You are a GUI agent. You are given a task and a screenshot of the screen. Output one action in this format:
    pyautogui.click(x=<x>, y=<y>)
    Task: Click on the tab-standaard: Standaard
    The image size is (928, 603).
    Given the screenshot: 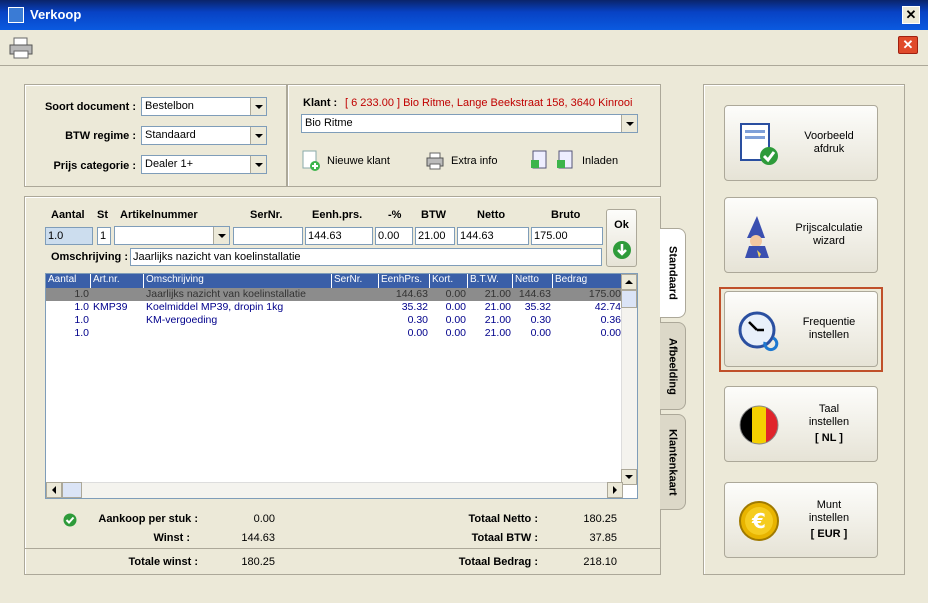 What is the action you would take?
    pyautogui.click(x=673, y=273)
    